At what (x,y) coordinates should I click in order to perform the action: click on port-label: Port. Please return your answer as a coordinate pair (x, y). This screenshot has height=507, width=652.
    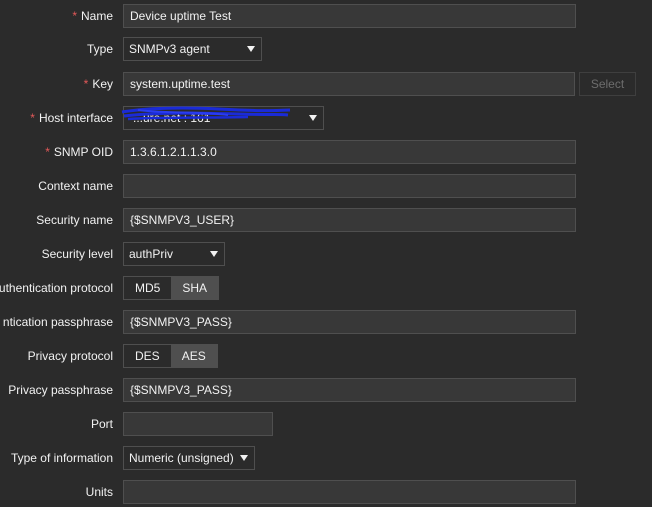
    Looking at the image, I should click on (101, 424).